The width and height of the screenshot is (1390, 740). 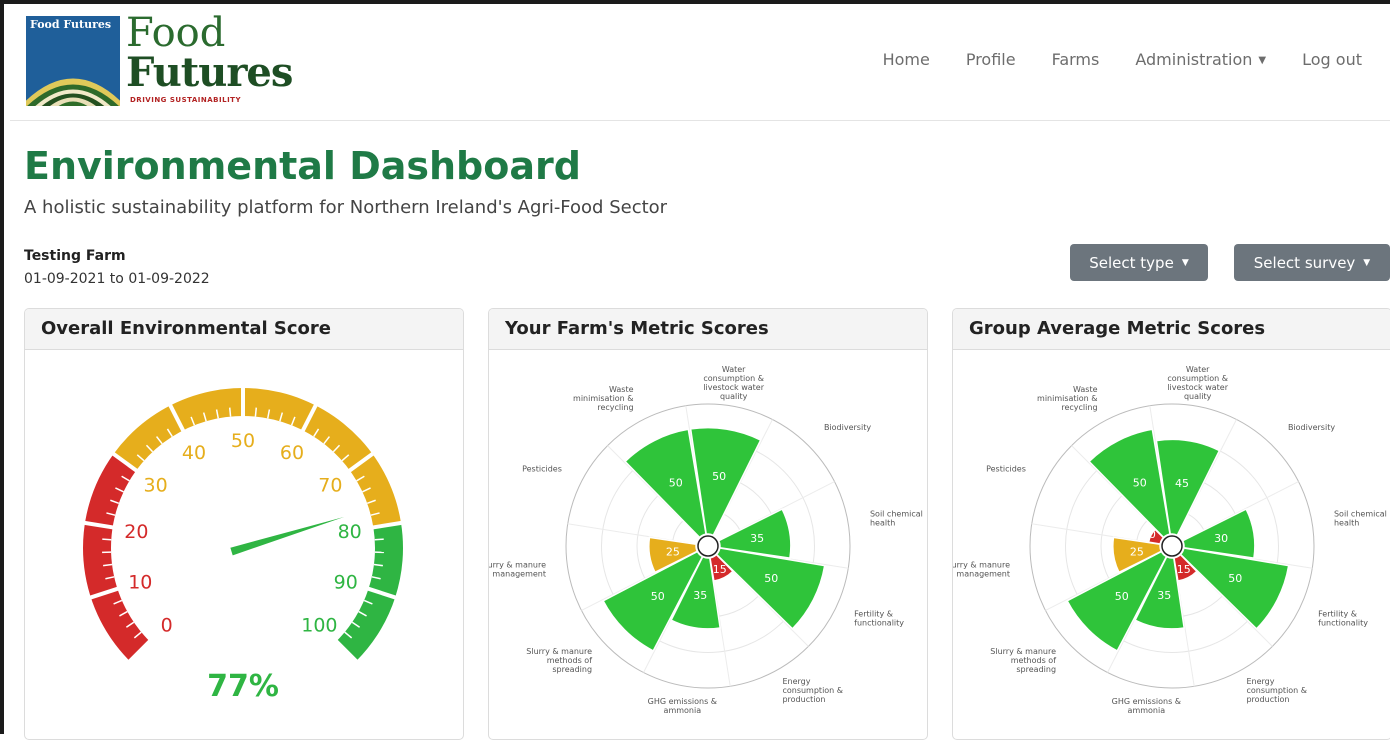 What do you see at coordinates (185, 100) in the screenshot?
I see `logo-tagline: DRIVING SUSTAINABILITY` at bounding box center [185, 100].